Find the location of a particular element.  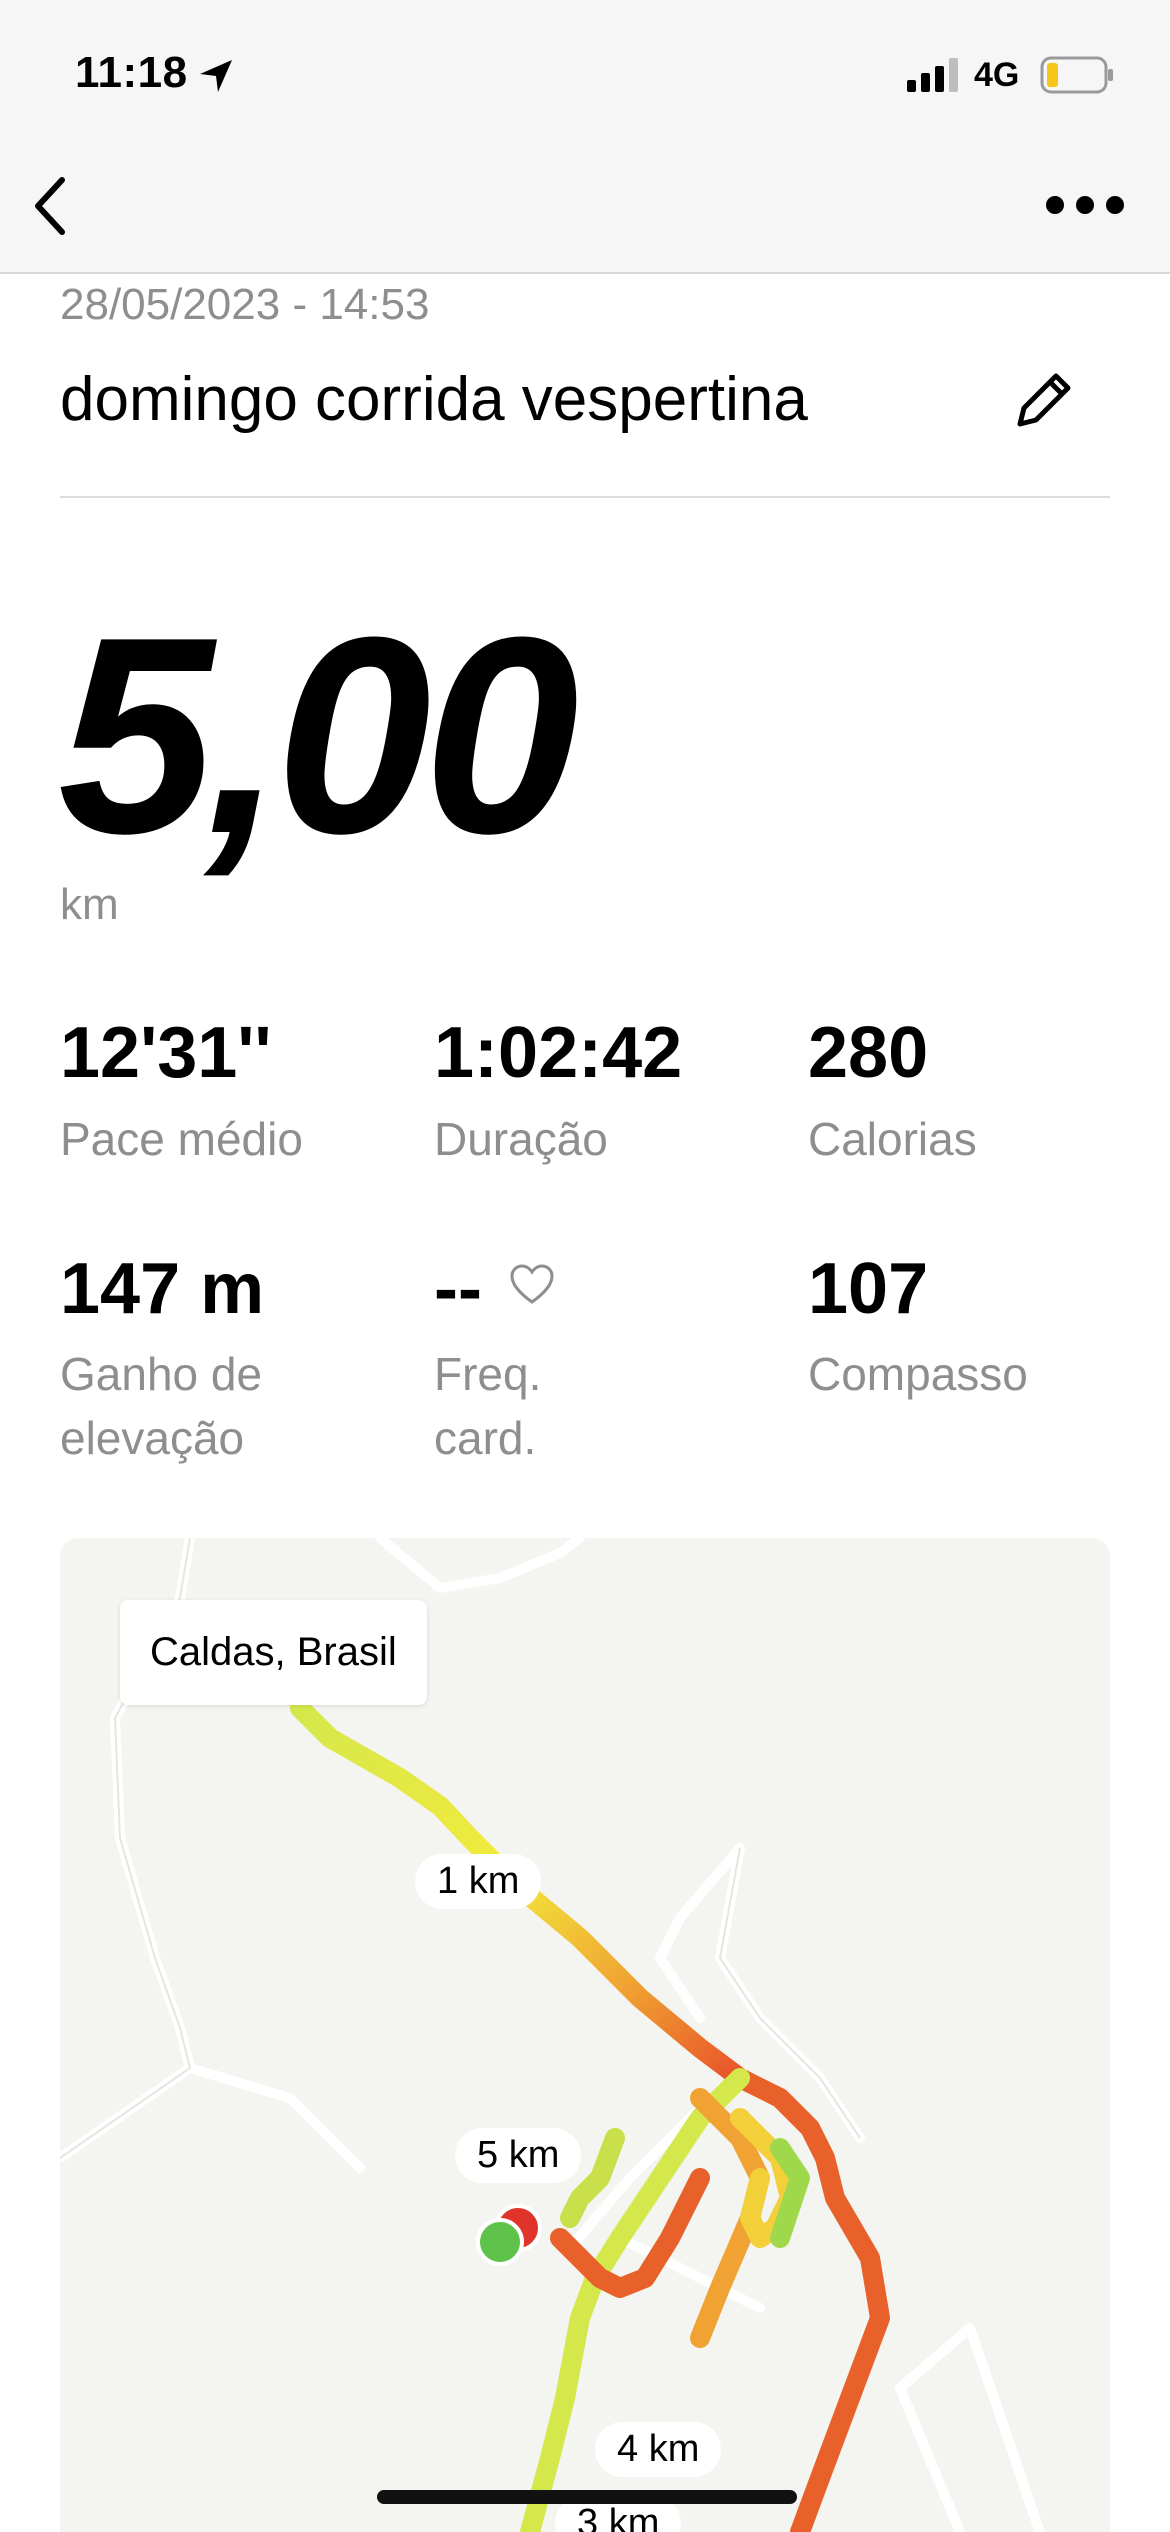

location-arrow-icon is located at coordinates (216, 76).